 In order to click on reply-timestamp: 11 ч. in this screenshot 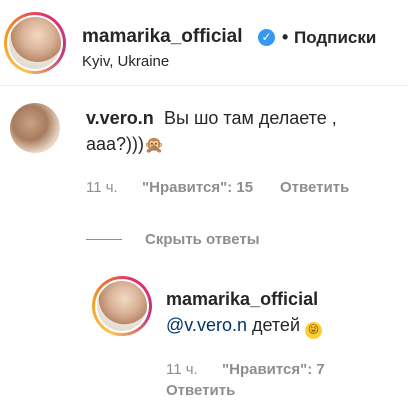, I will do `click(182, 369)`.